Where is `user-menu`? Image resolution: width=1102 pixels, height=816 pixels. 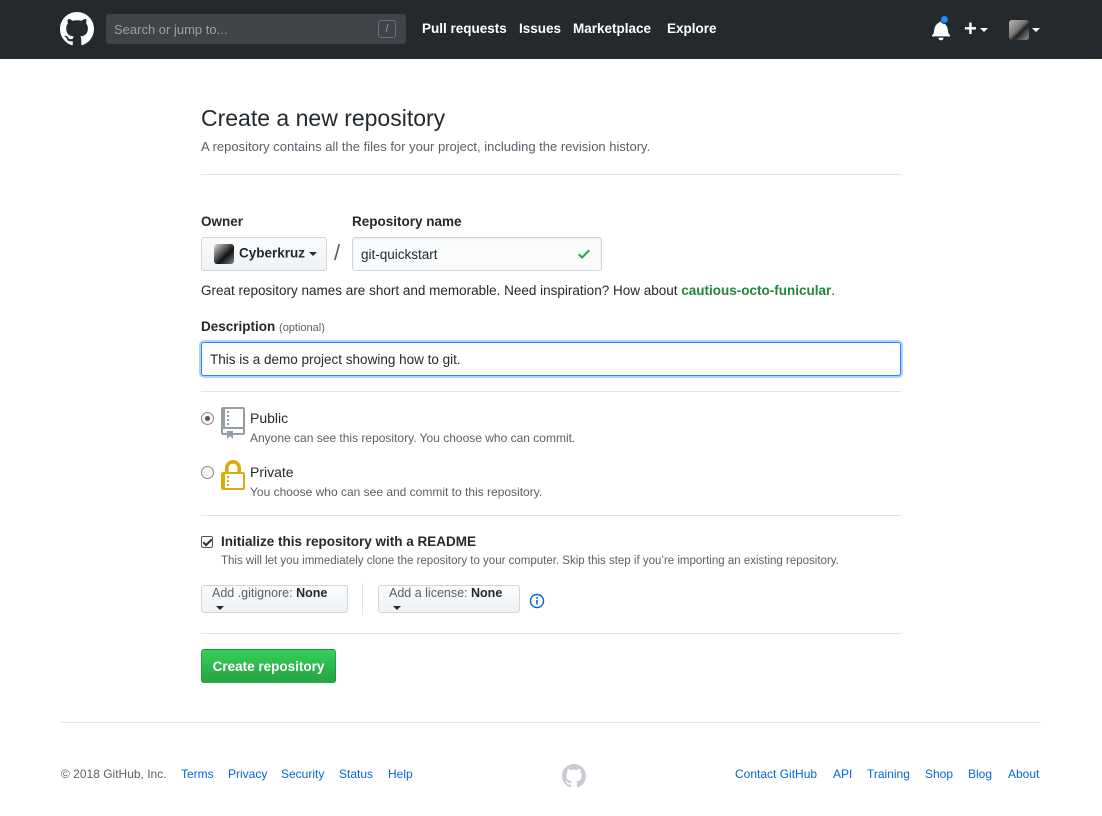 user-menu is located at coordinates (1024, 30).